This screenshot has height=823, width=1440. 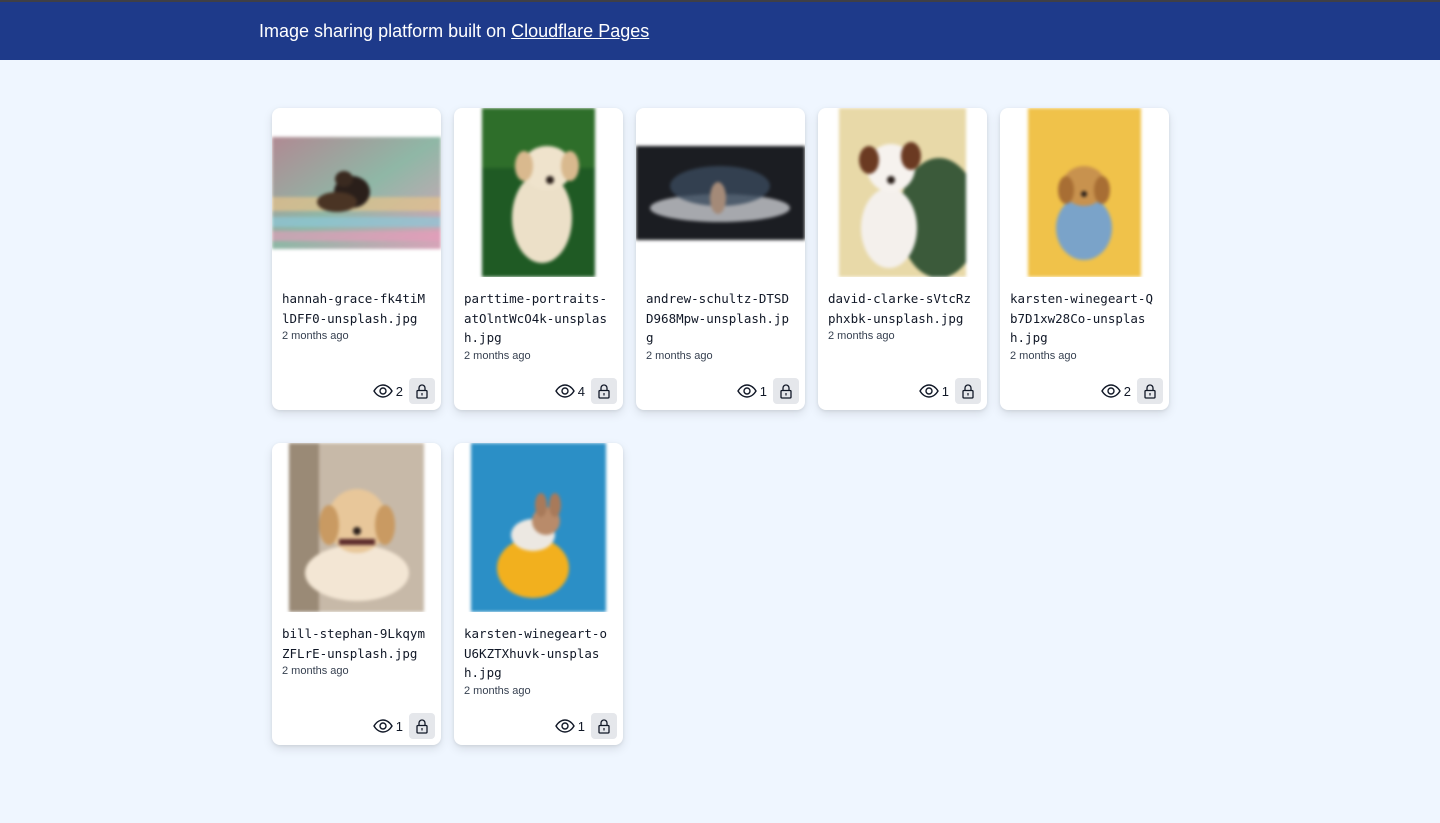 I want to click on image-filename: hannah-grace-fk4tiMlDFF0-unsplash.jpg, so click(x=353, y=308).